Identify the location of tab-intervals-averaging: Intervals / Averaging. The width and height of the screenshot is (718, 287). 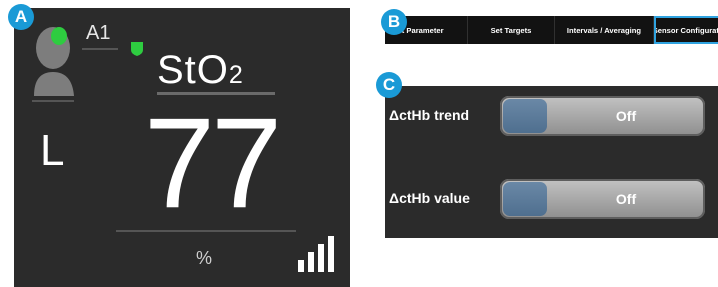
(604, 30).